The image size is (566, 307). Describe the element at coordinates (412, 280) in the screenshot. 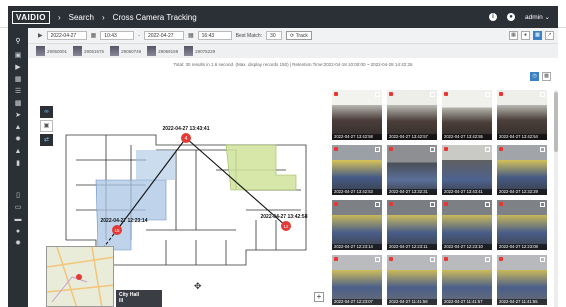

I see `result-tile: 2022-04-27 11:41:58` at that location.